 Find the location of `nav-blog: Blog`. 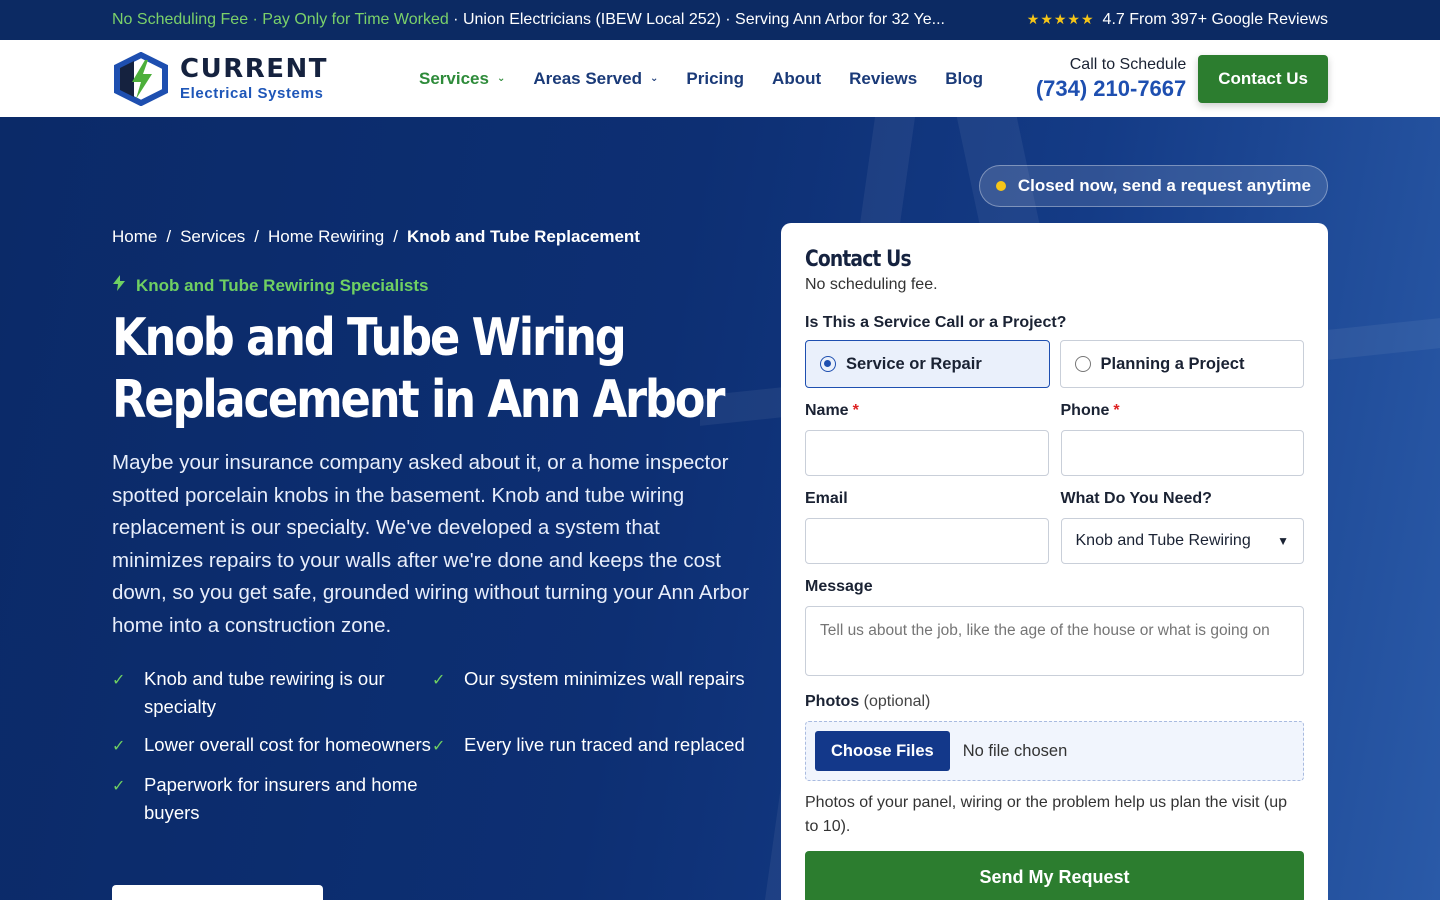

nav-blog: Blog is located at coordinates (964, 79).